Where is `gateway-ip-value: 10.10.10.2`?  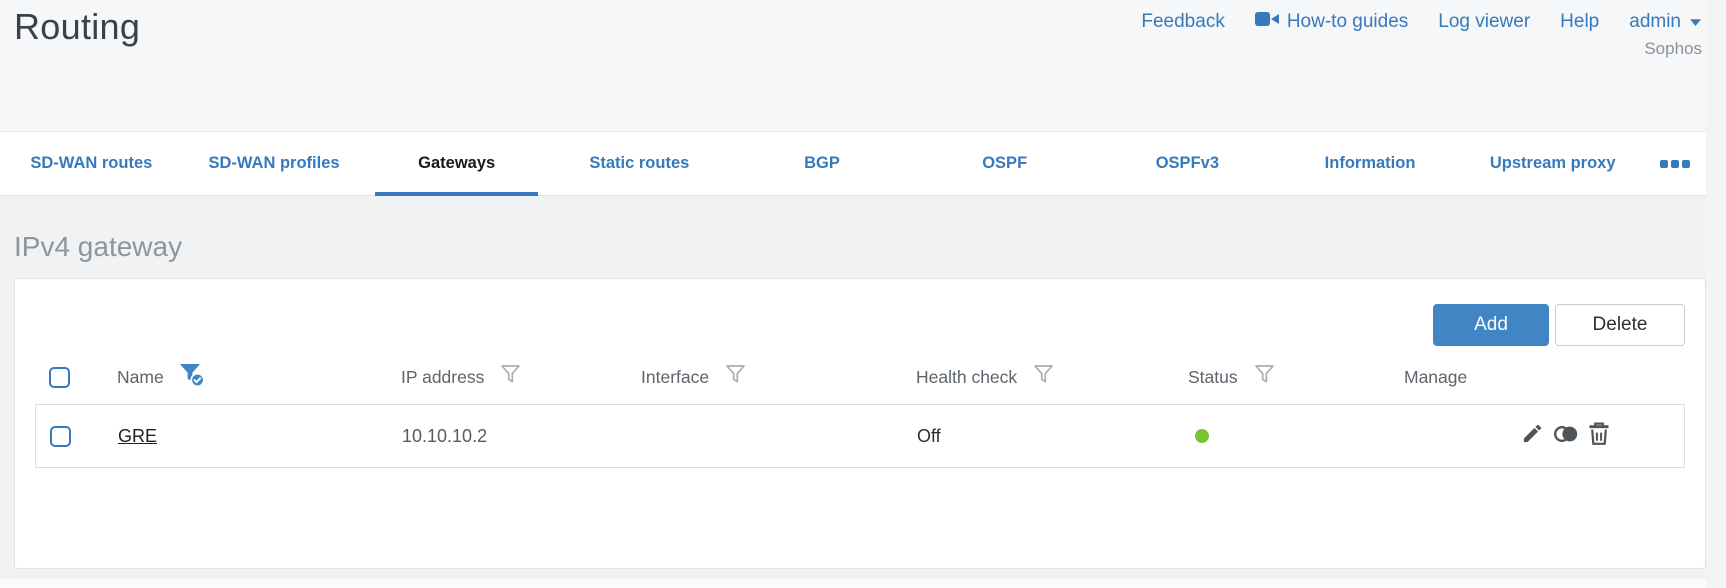 gateway-ip-value: 10.10.10.2 is located at coordinates (445, 435).